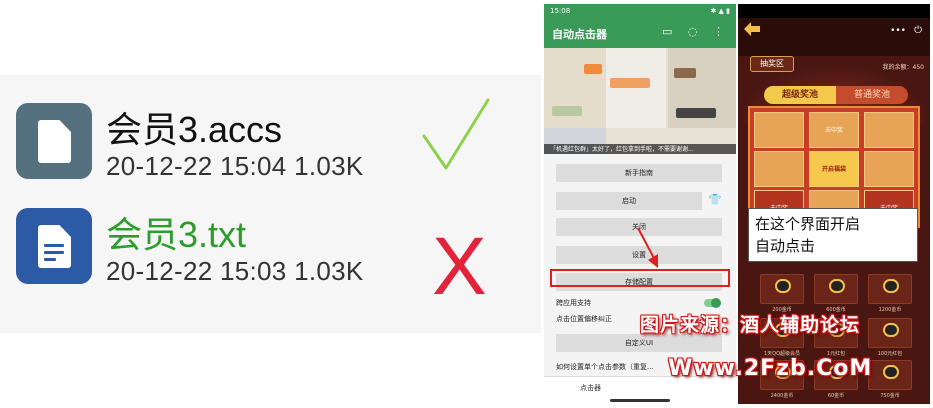 Image resolution: width=933 pixels, height=408 pixels. What do you see at coordinates (772, 64) in the screenshot?
I see `lottery-tag: 抽奖区` at bounding box center [772, 64].